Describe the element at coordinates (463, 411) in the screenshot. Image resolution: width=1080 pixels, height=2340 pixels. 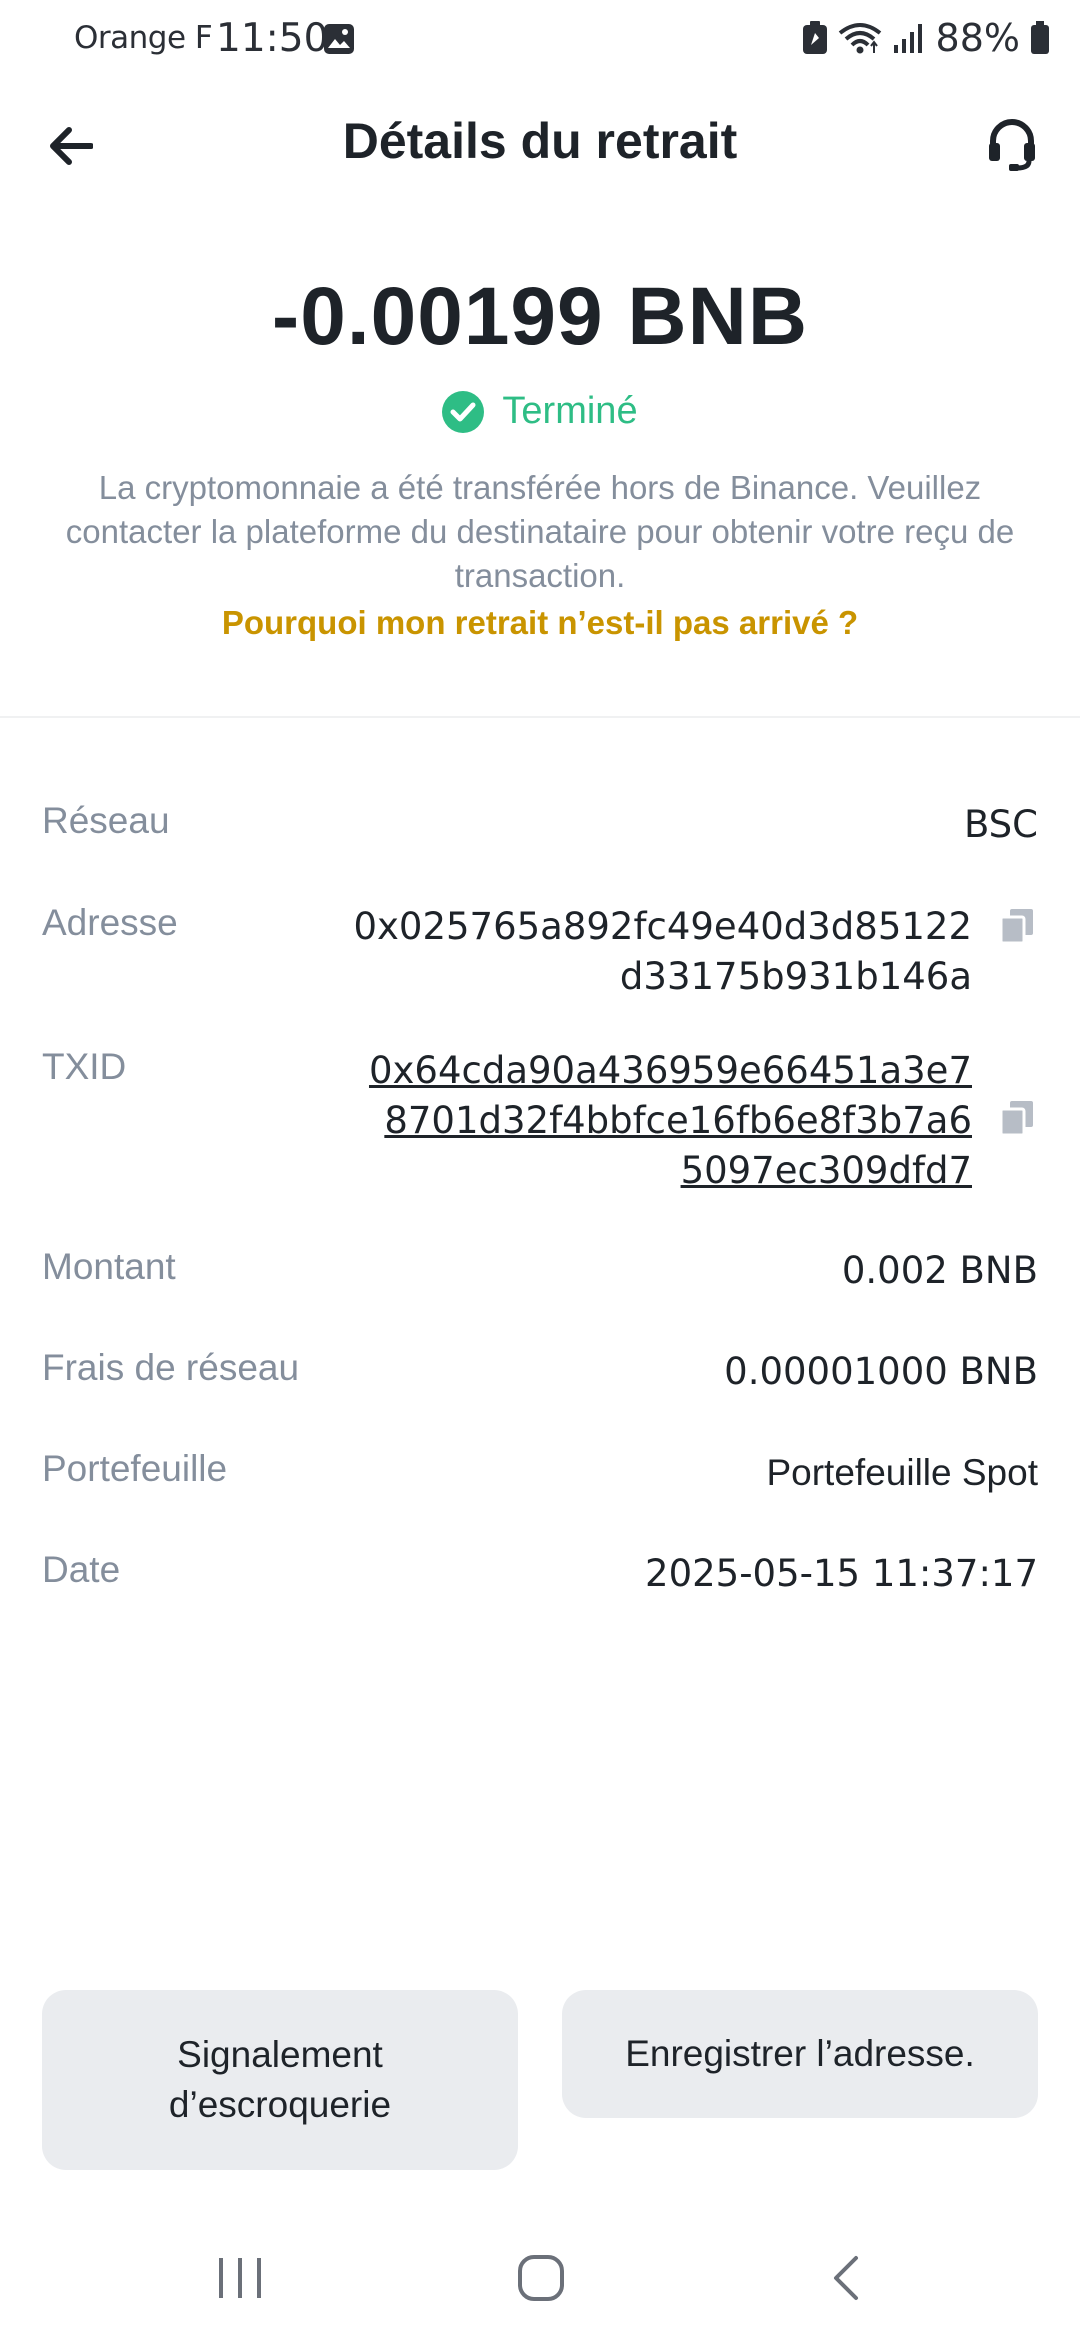
I see `check-circle-icon` at that location.